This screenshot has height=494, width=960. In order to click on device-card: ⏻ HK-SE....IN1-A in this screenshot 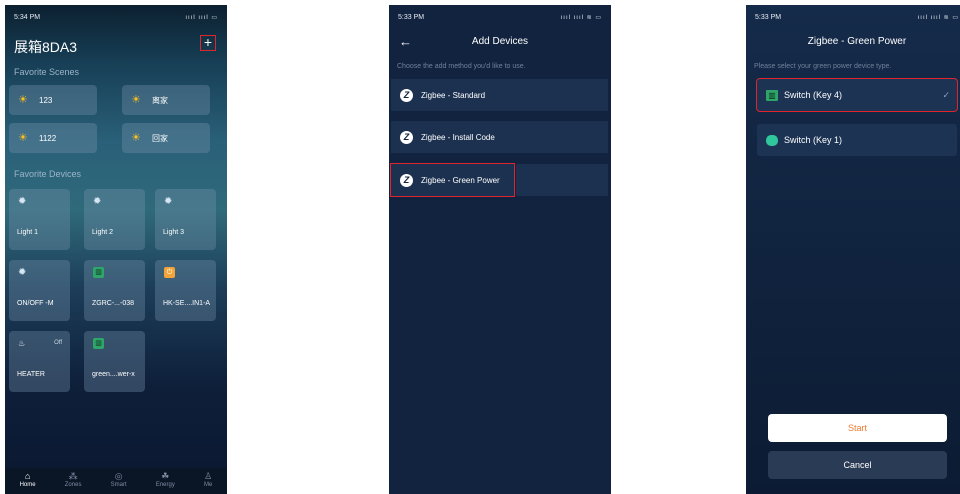, I will do `click(185, 290)`.